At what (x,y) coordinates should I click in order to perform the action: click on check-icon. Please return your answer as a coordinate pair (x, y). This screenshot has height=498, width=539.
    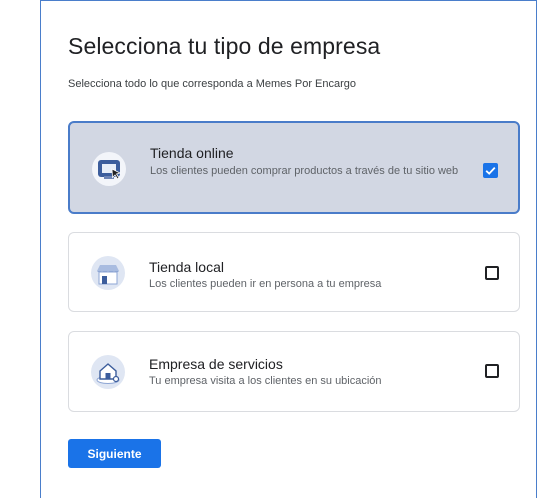
    Looking at the image, I should click on (490, 170).